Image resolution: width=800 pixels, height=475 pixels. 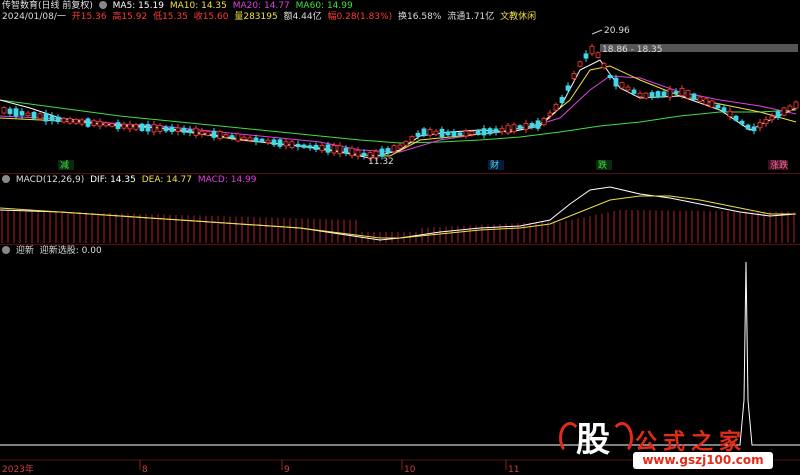 What do you see at coordinates (25, 251) in the screenshot?
I see `yingxin-title: 迎新` at bounding box center [25, 251].